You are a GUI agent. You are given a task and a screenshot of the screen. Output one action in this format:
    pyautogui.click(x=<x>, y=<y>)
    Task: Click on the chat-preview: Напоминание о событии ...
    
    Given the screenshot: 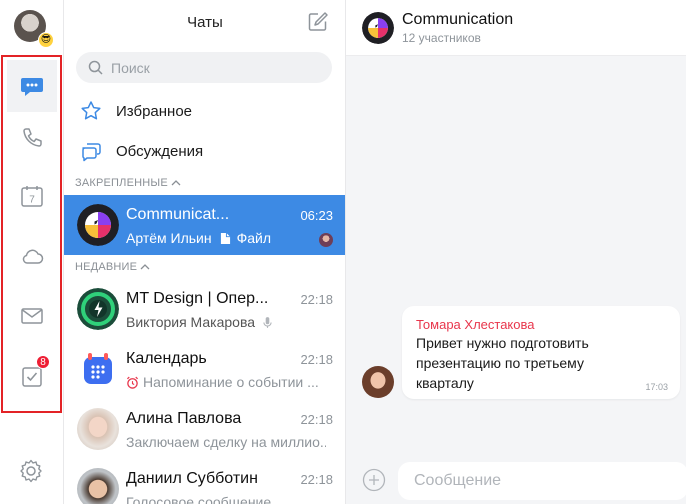 What is the action you would take?
    pyautogui.click(x=226, y=382)
    